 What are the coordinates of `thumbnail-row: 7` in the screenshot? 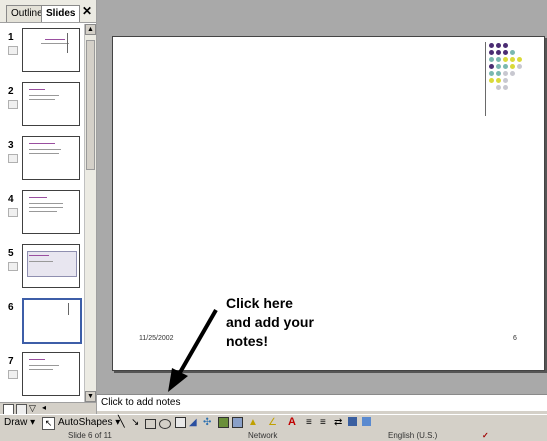 It's located at (42, 377).